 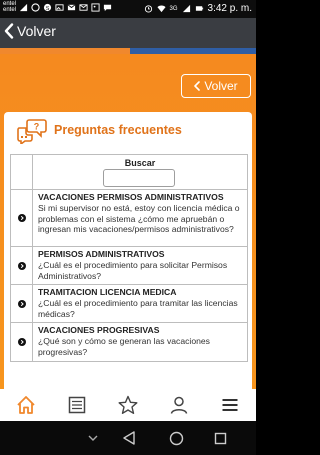 I want to click on mail-icon, so click(x=71, y=6).